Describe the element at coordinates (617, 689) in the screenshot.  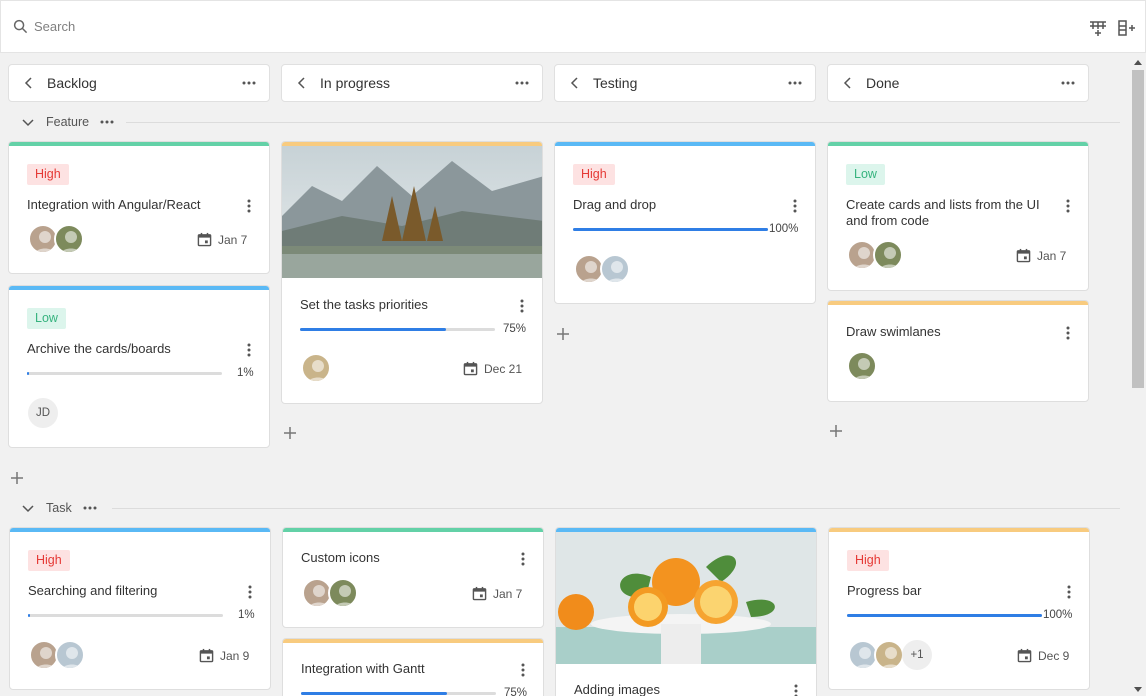
I see `card-title: Adding images` at that location.